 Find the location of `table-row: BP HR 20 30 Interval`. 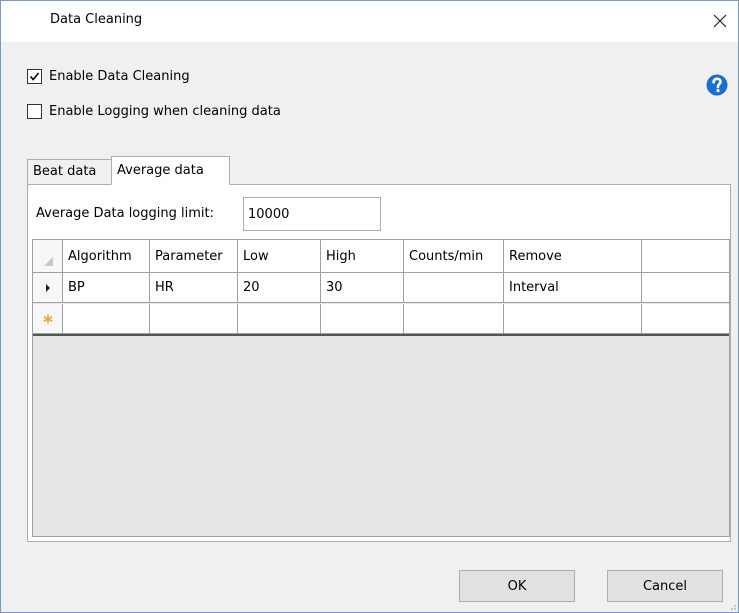

table-row: BP HR 20 30 Interval is located at coordinates (381, 288).